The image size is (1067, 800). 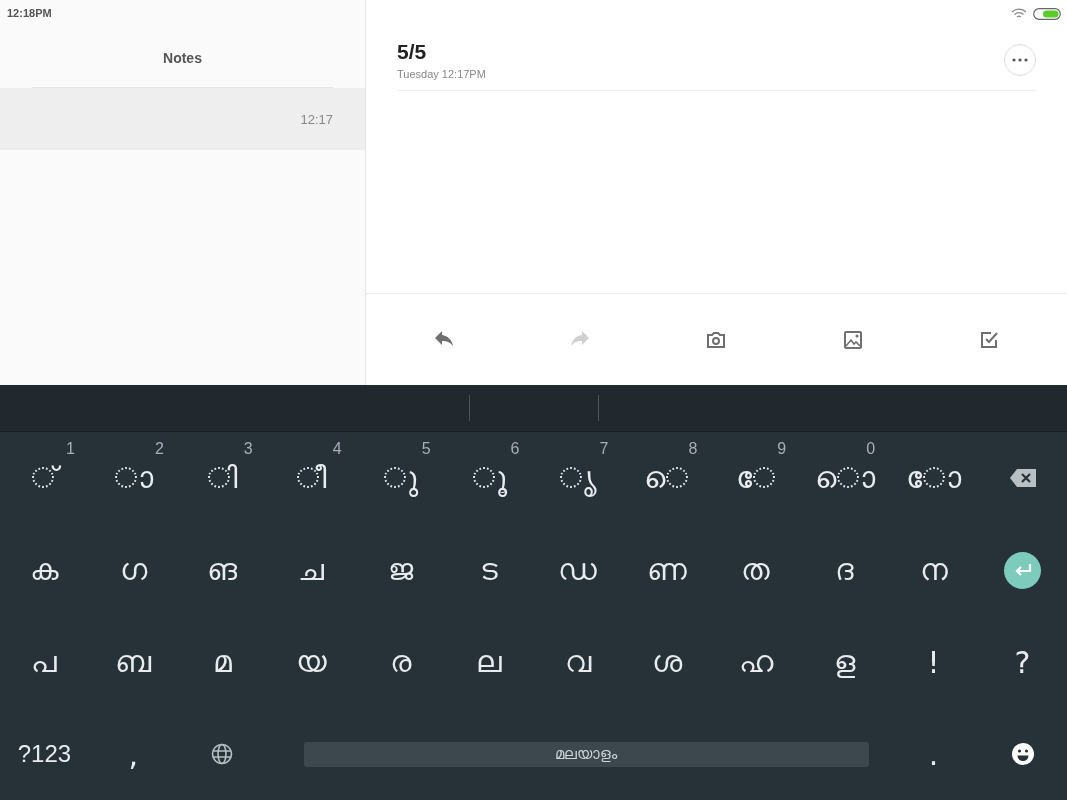 I want to click on key: ◌ൂ 6, so click(x=489, y=478).